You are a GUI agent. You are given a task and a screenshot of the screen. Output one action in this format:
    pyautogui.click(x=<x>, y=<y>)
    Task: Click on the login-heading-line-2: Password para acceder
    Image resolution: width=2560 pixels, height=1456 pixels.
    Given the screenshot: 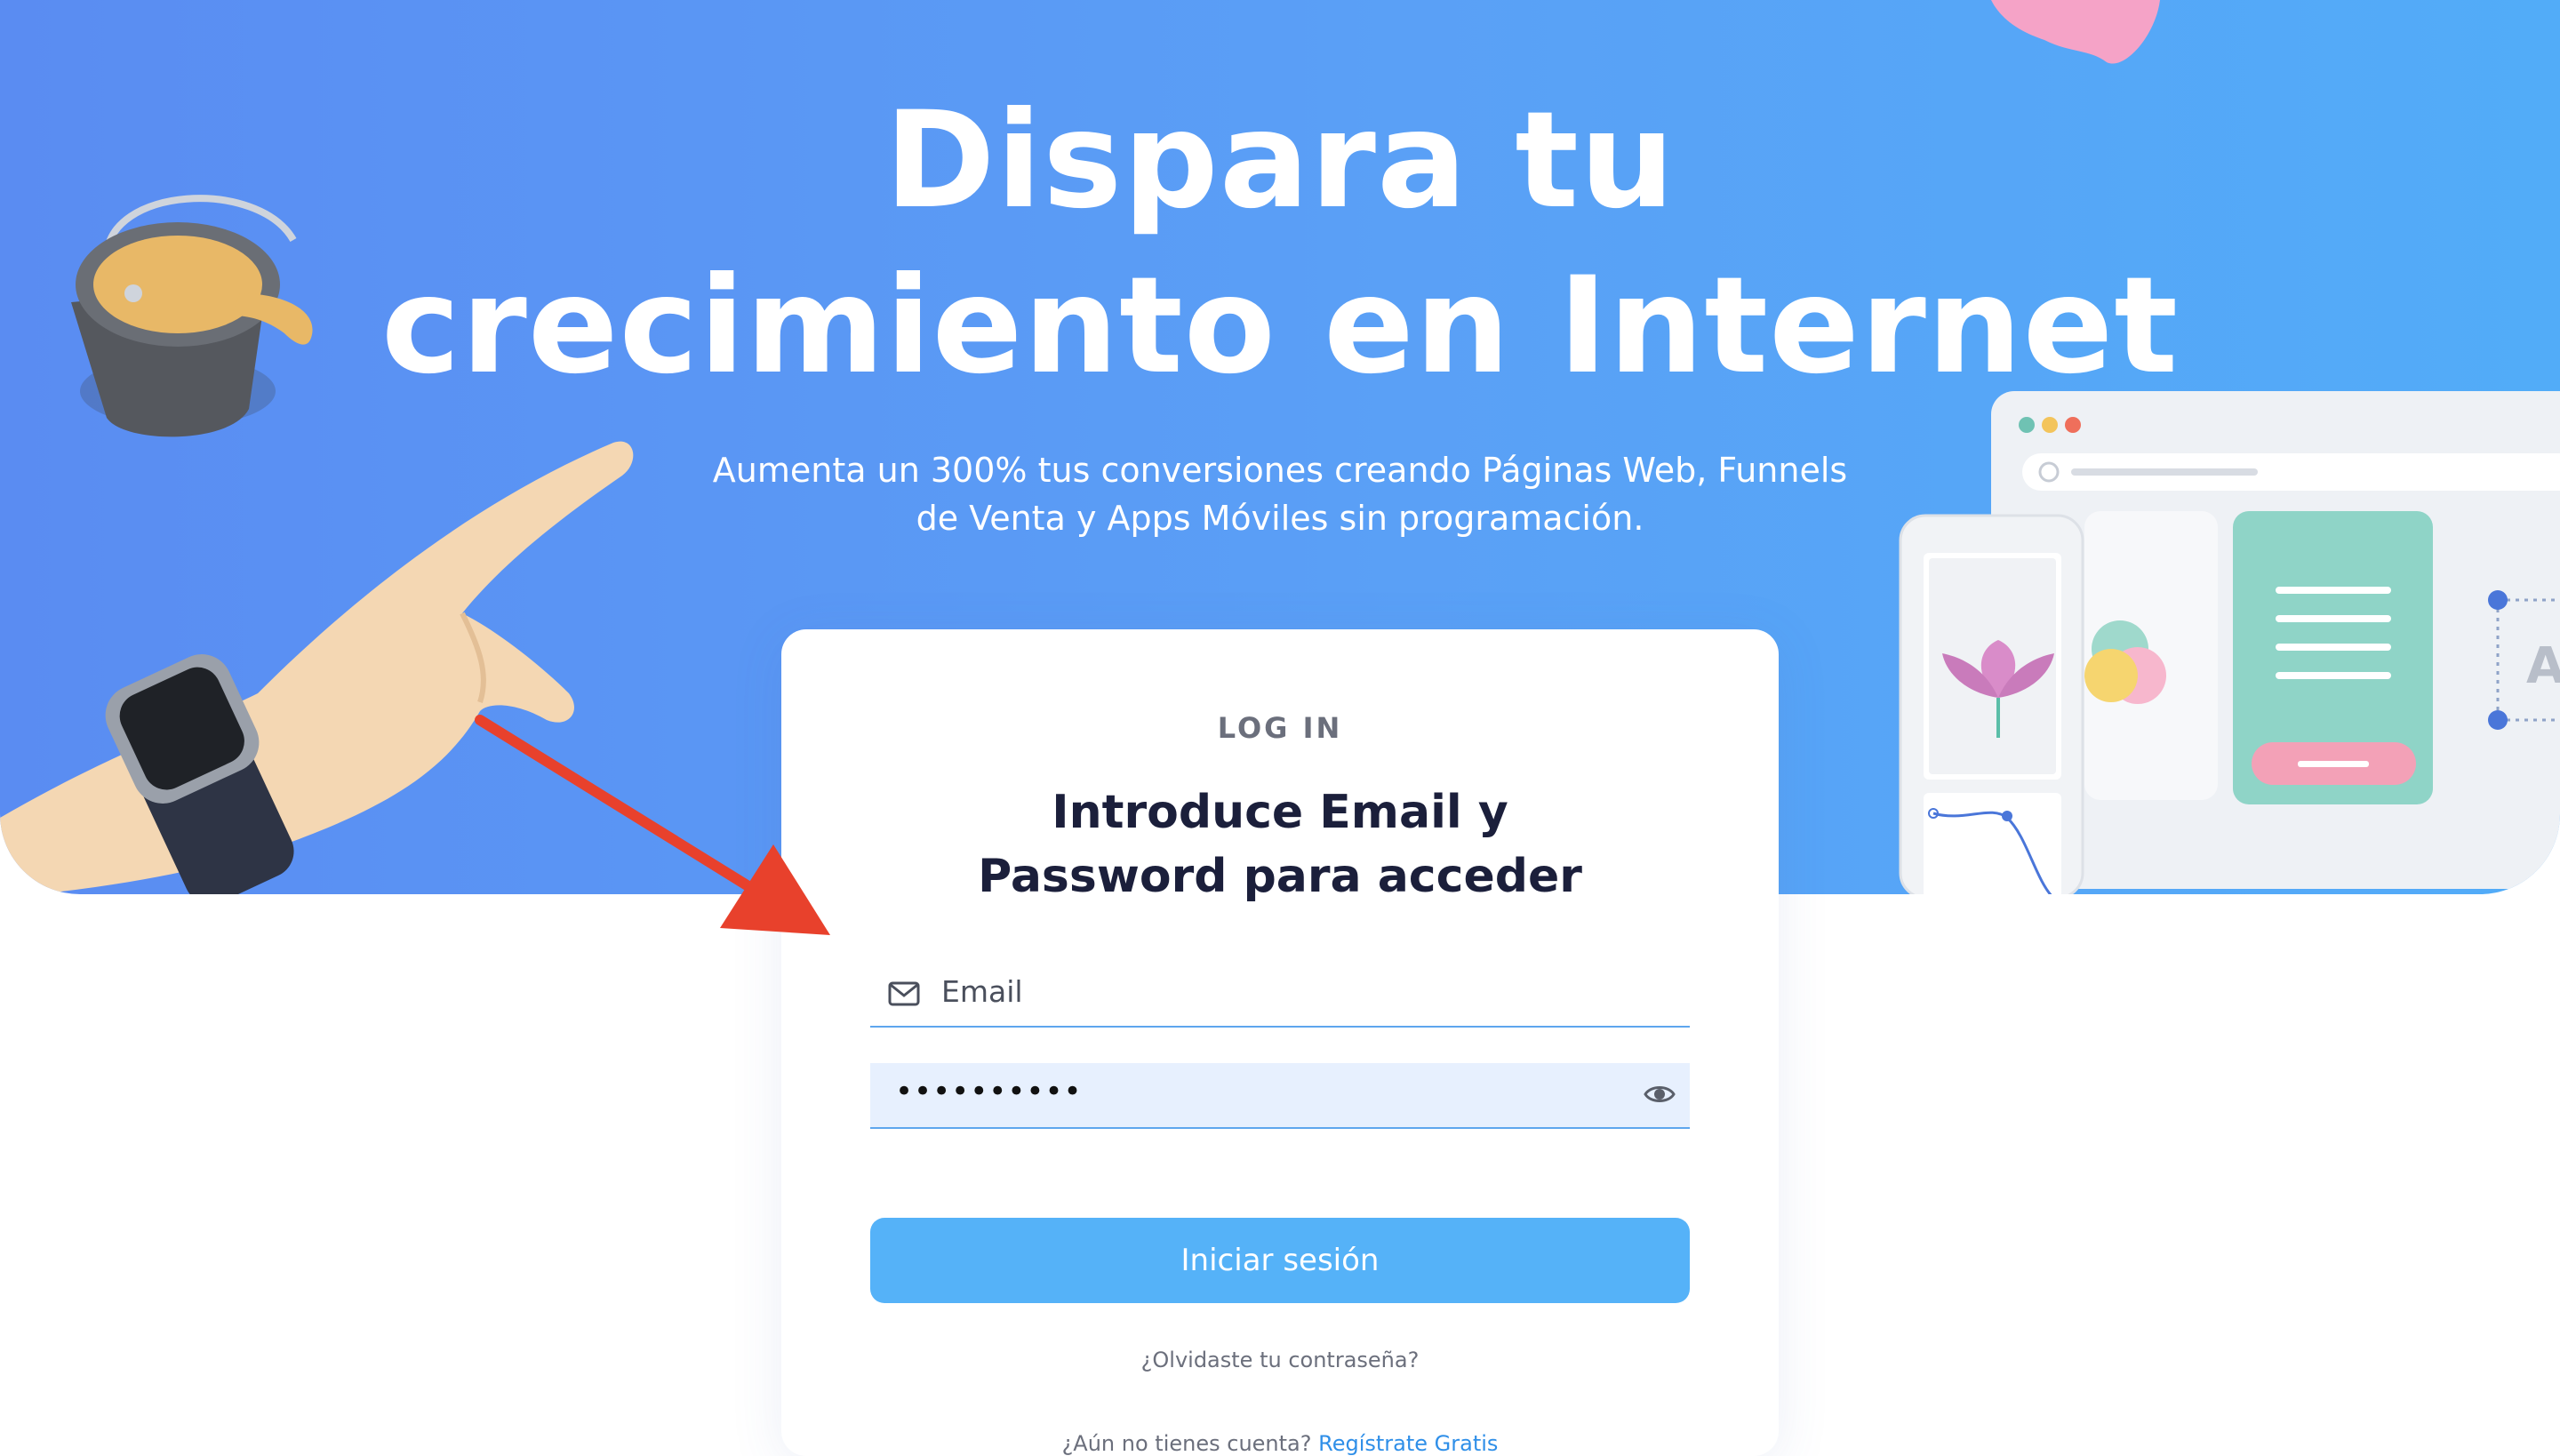 What is the action you would take?
    pyautogui.click(x=1280, y=876)
    